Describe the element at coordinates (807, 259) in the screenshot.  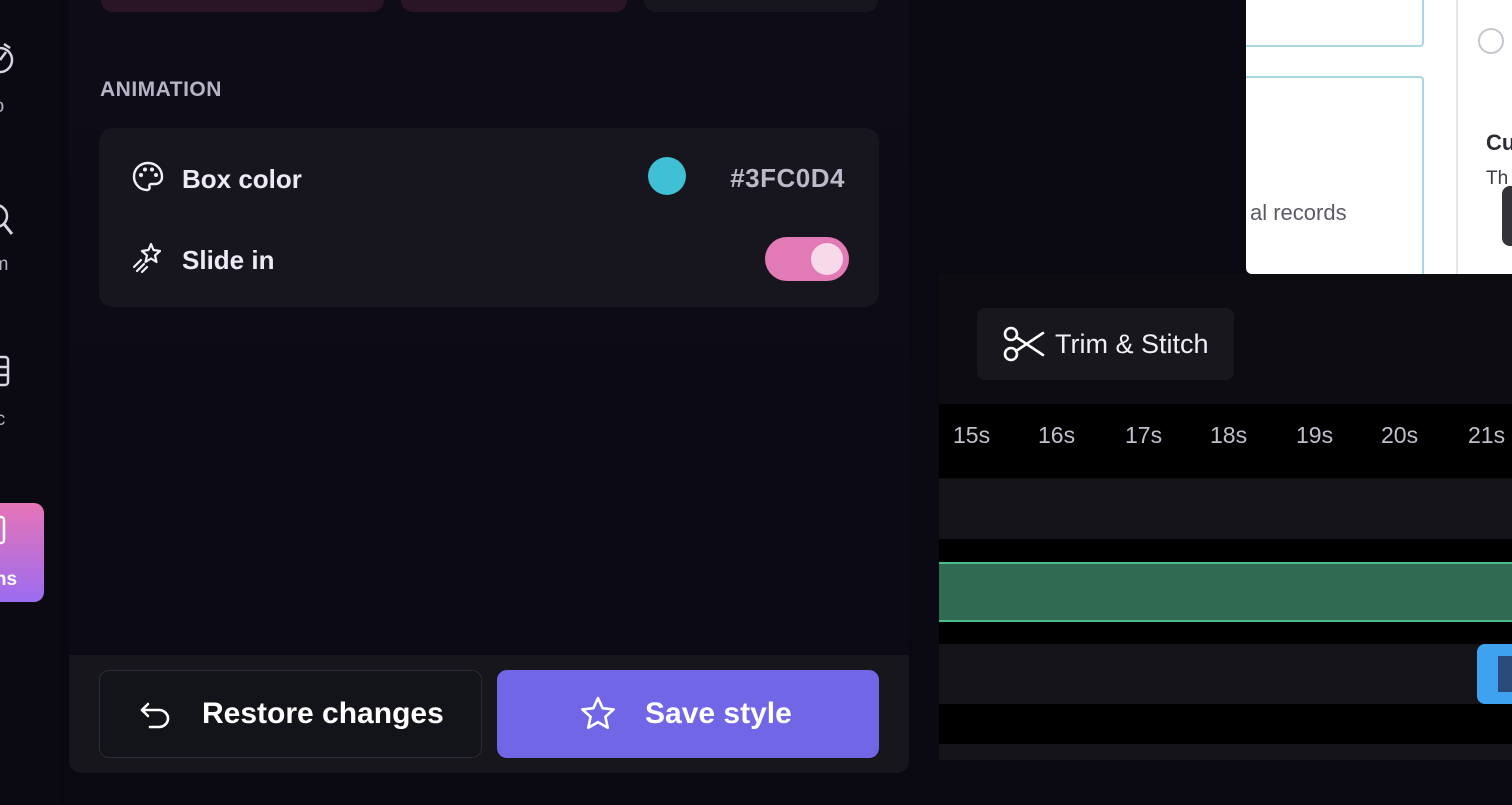
I see `slide-in-toggle` at that location.